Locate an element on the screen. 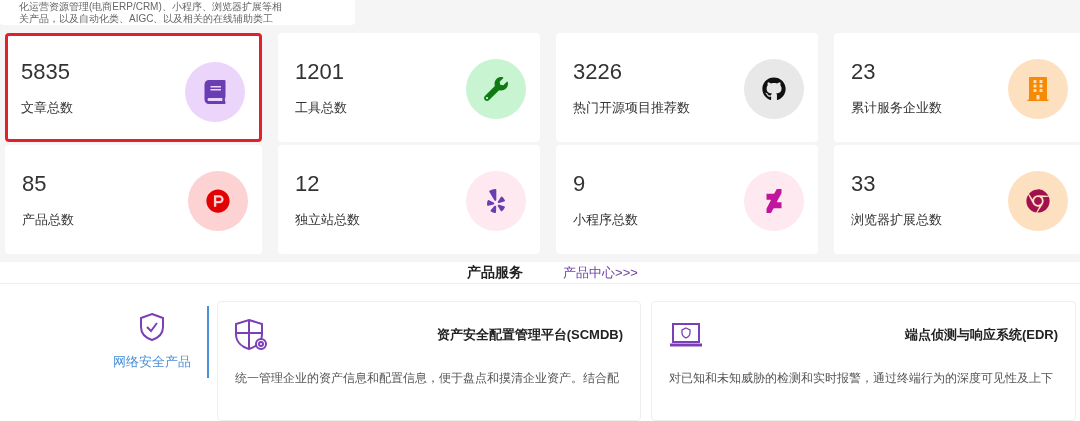 This screenshot has height=421, width=1080. product-card: 资产安全配置管理平台(SCMDB) 统一管理企业的资产信息和配置信息，便于盘点和摸清企业资产。结合配 is located at coordinates (429, 361).